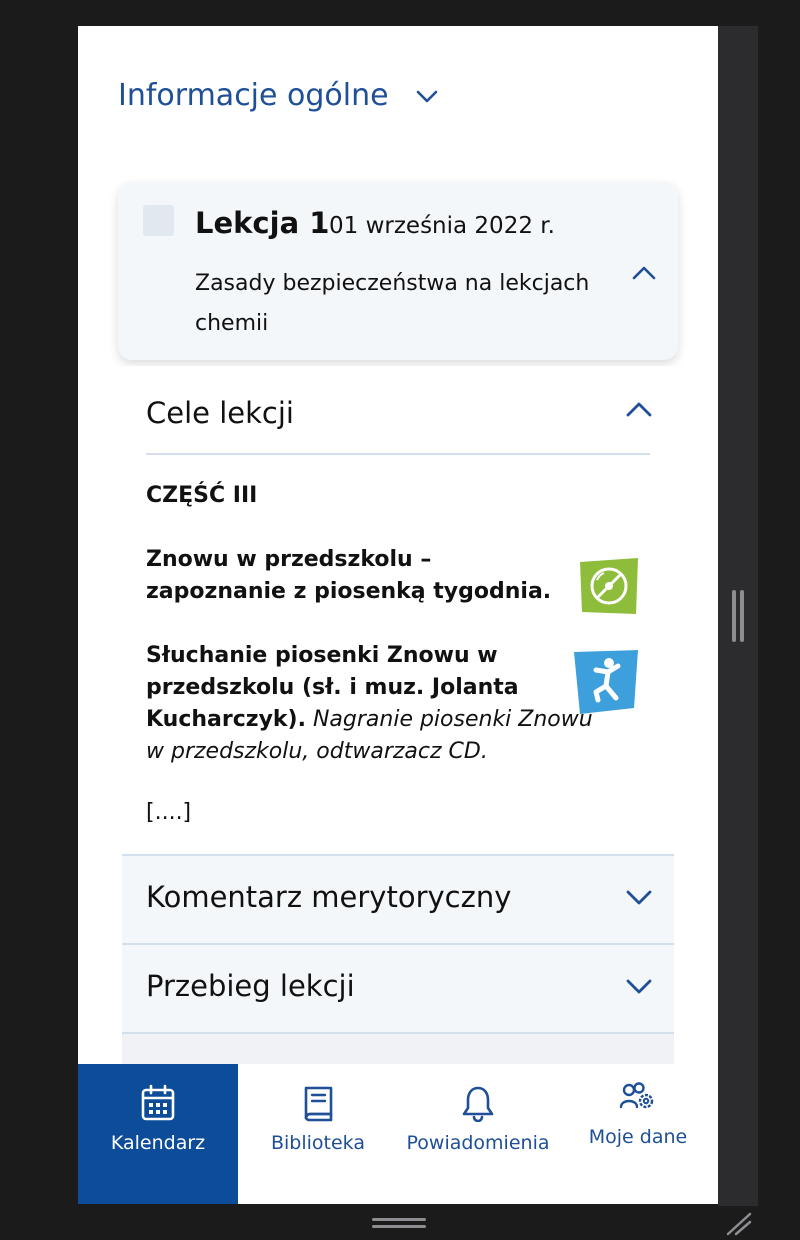 Image resolution: width=800 pixels, height=1240 pixels. I want to click on user-settings-icon, so click(636, 1095).